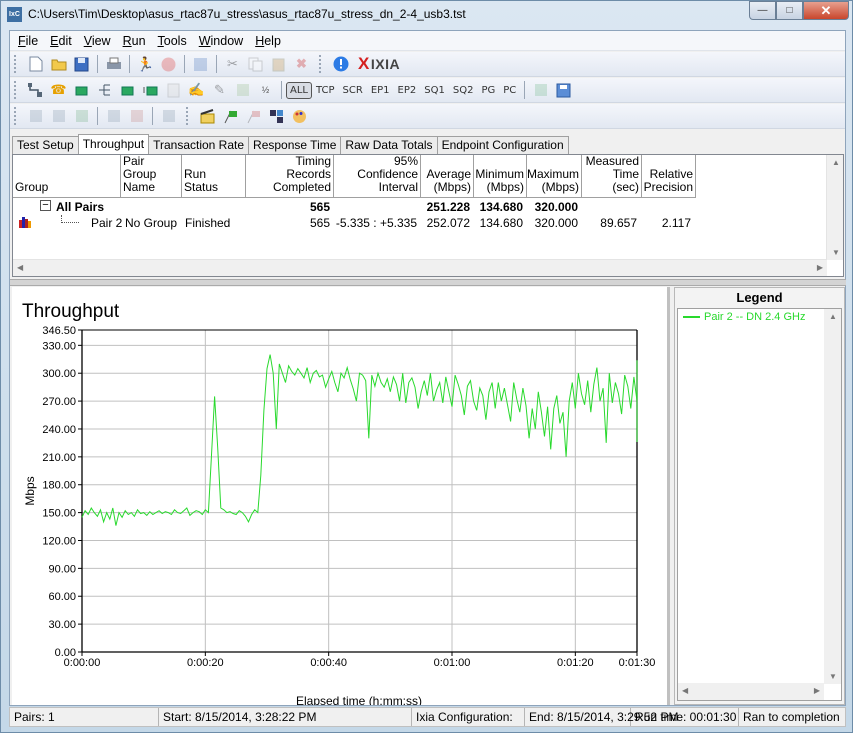  I want to click on toolbar-separator, so click(97, 116).